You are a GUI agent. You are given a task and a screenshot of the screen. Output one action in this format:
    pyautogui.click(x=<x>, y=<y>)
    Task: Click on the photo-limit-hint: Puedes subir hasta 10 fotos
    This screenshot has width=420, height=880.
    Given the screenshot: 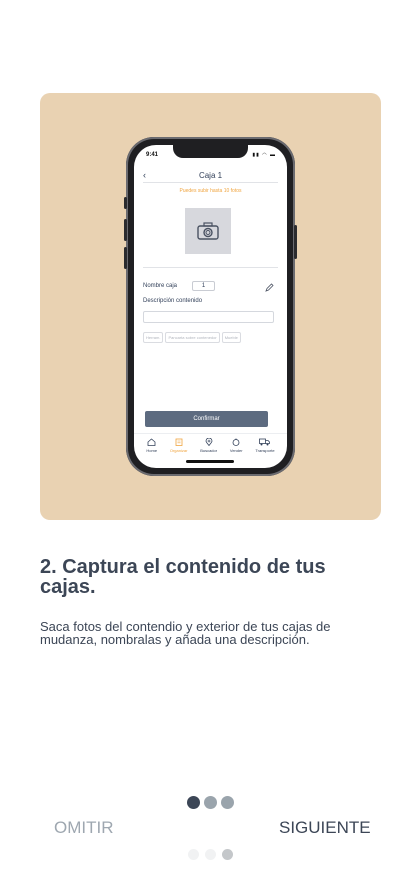 What is the action you would take?
    pyautogui.click(x=210, y=191)
    